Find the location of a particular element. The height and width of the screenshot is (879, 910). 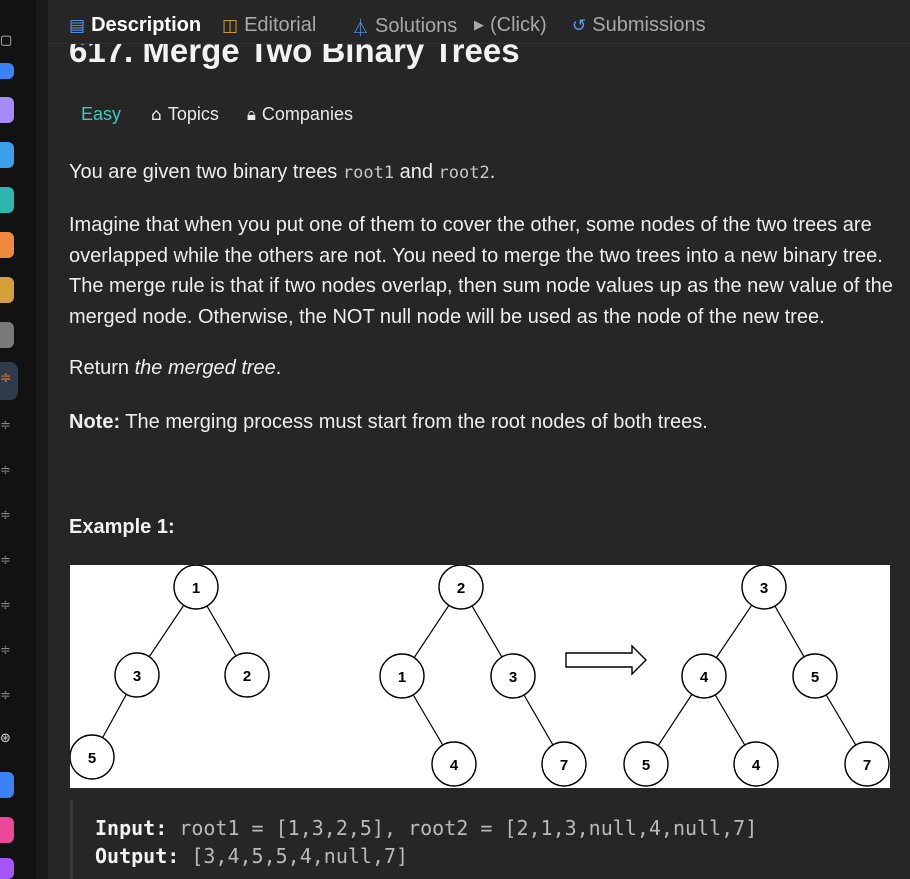

tab-label: Description is located at coordinates (146, 25).